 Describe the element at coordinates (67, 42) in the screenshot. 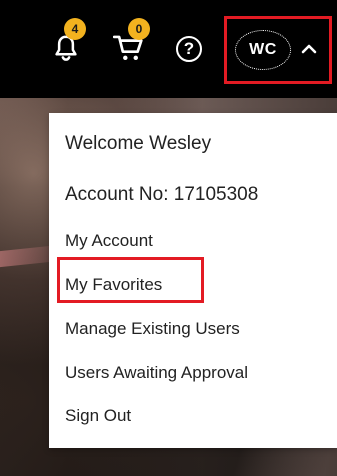

I see `notifications-button: 4` at that location.